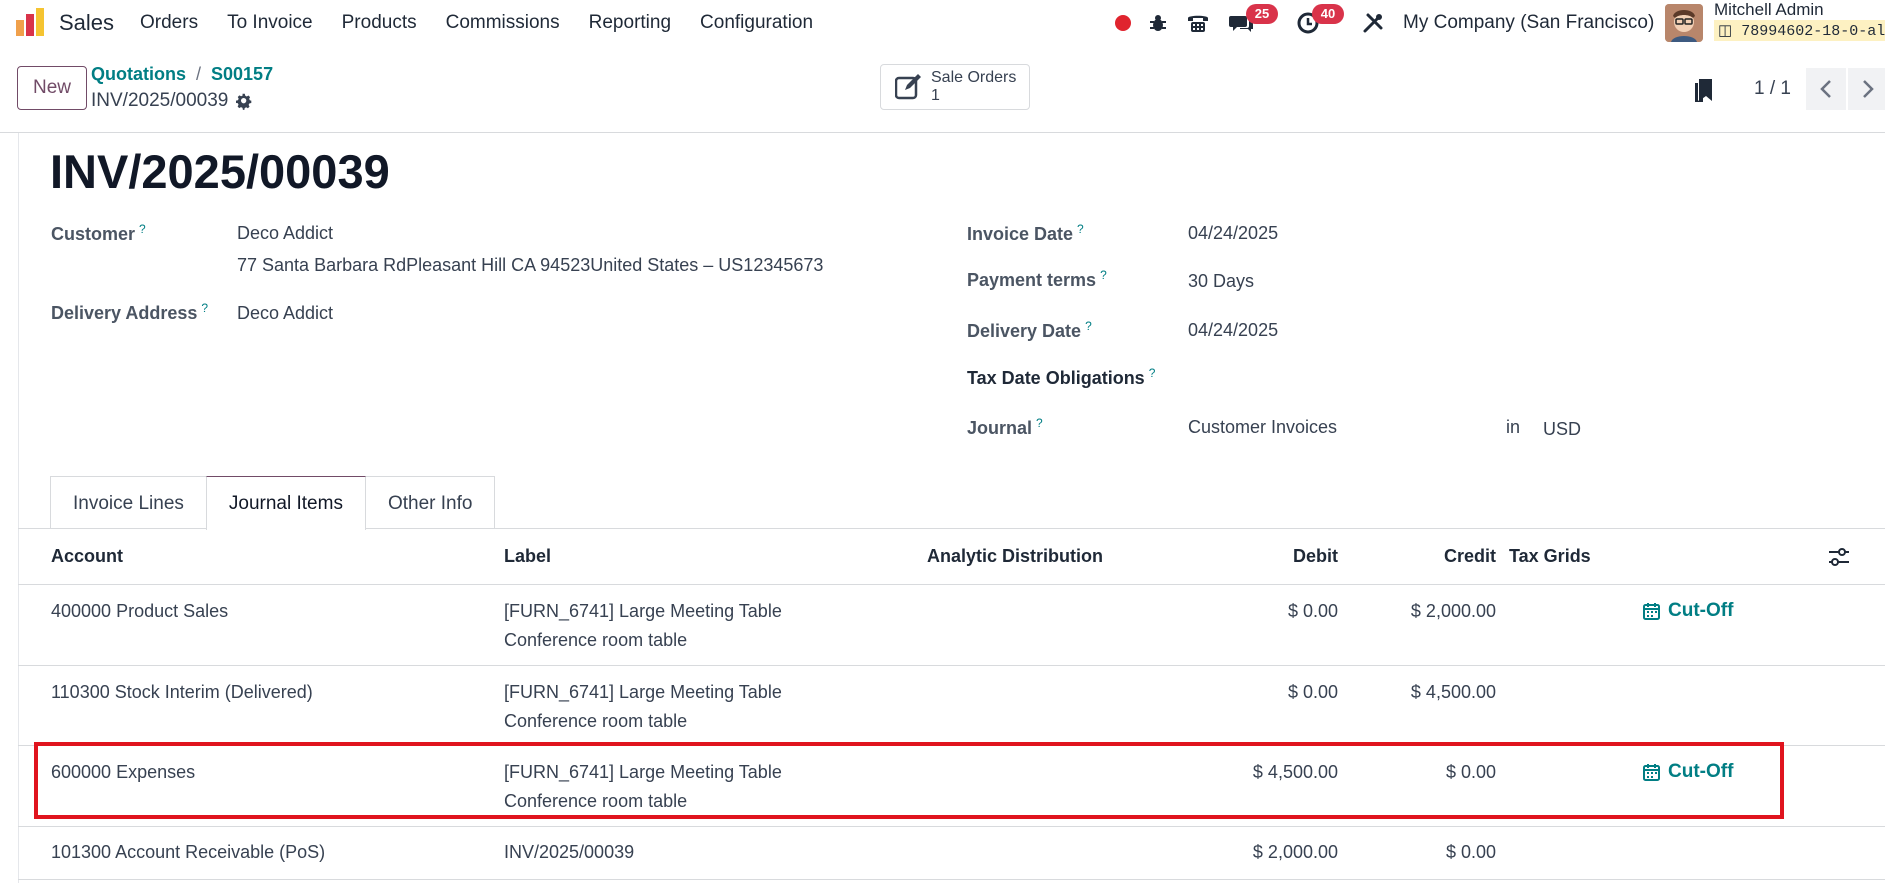 This screenshot has height=883, width=1885. What do you see at coordinates (1550, 556) in the screenshot?
I see `column-tax-grids: Tax Grids` at bounding box center [1550, 556].